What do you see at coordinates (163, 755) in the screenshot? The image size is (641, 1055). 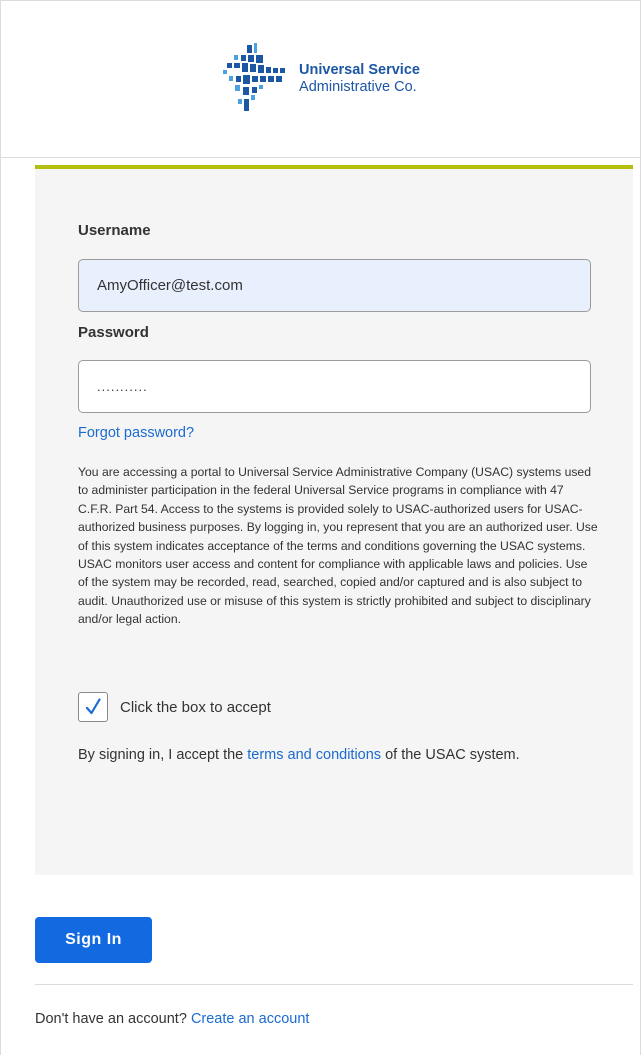 I see `consent-prefix: By signing in, I accept the` at bounding box center [163, 755].